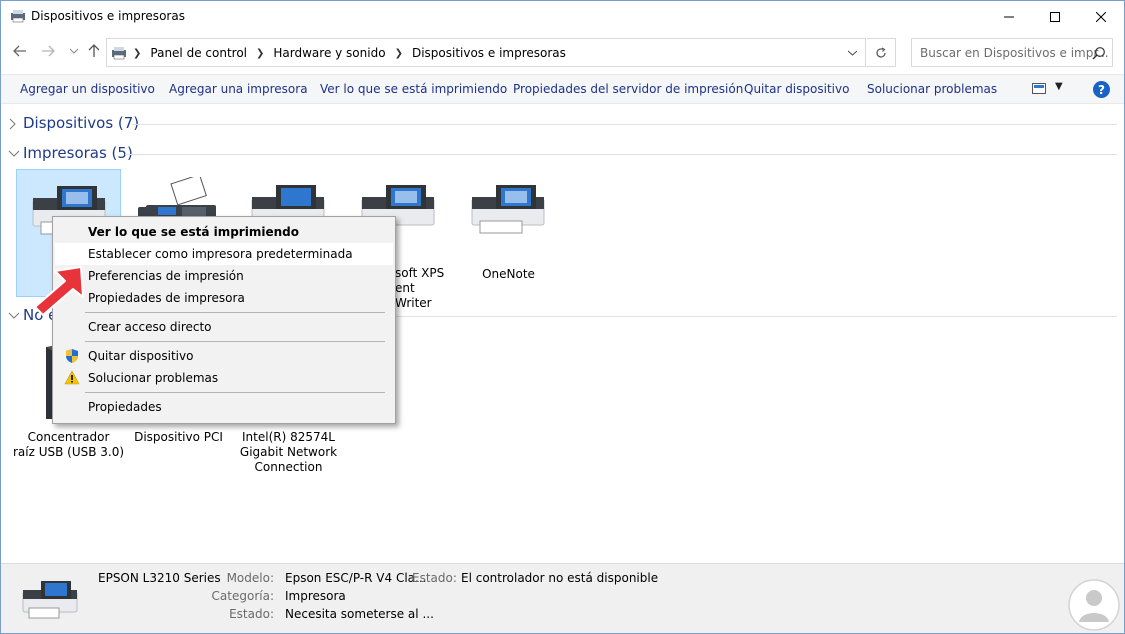 The image size is (1125, 634). I want to click on close-button, so click(1101, 16).